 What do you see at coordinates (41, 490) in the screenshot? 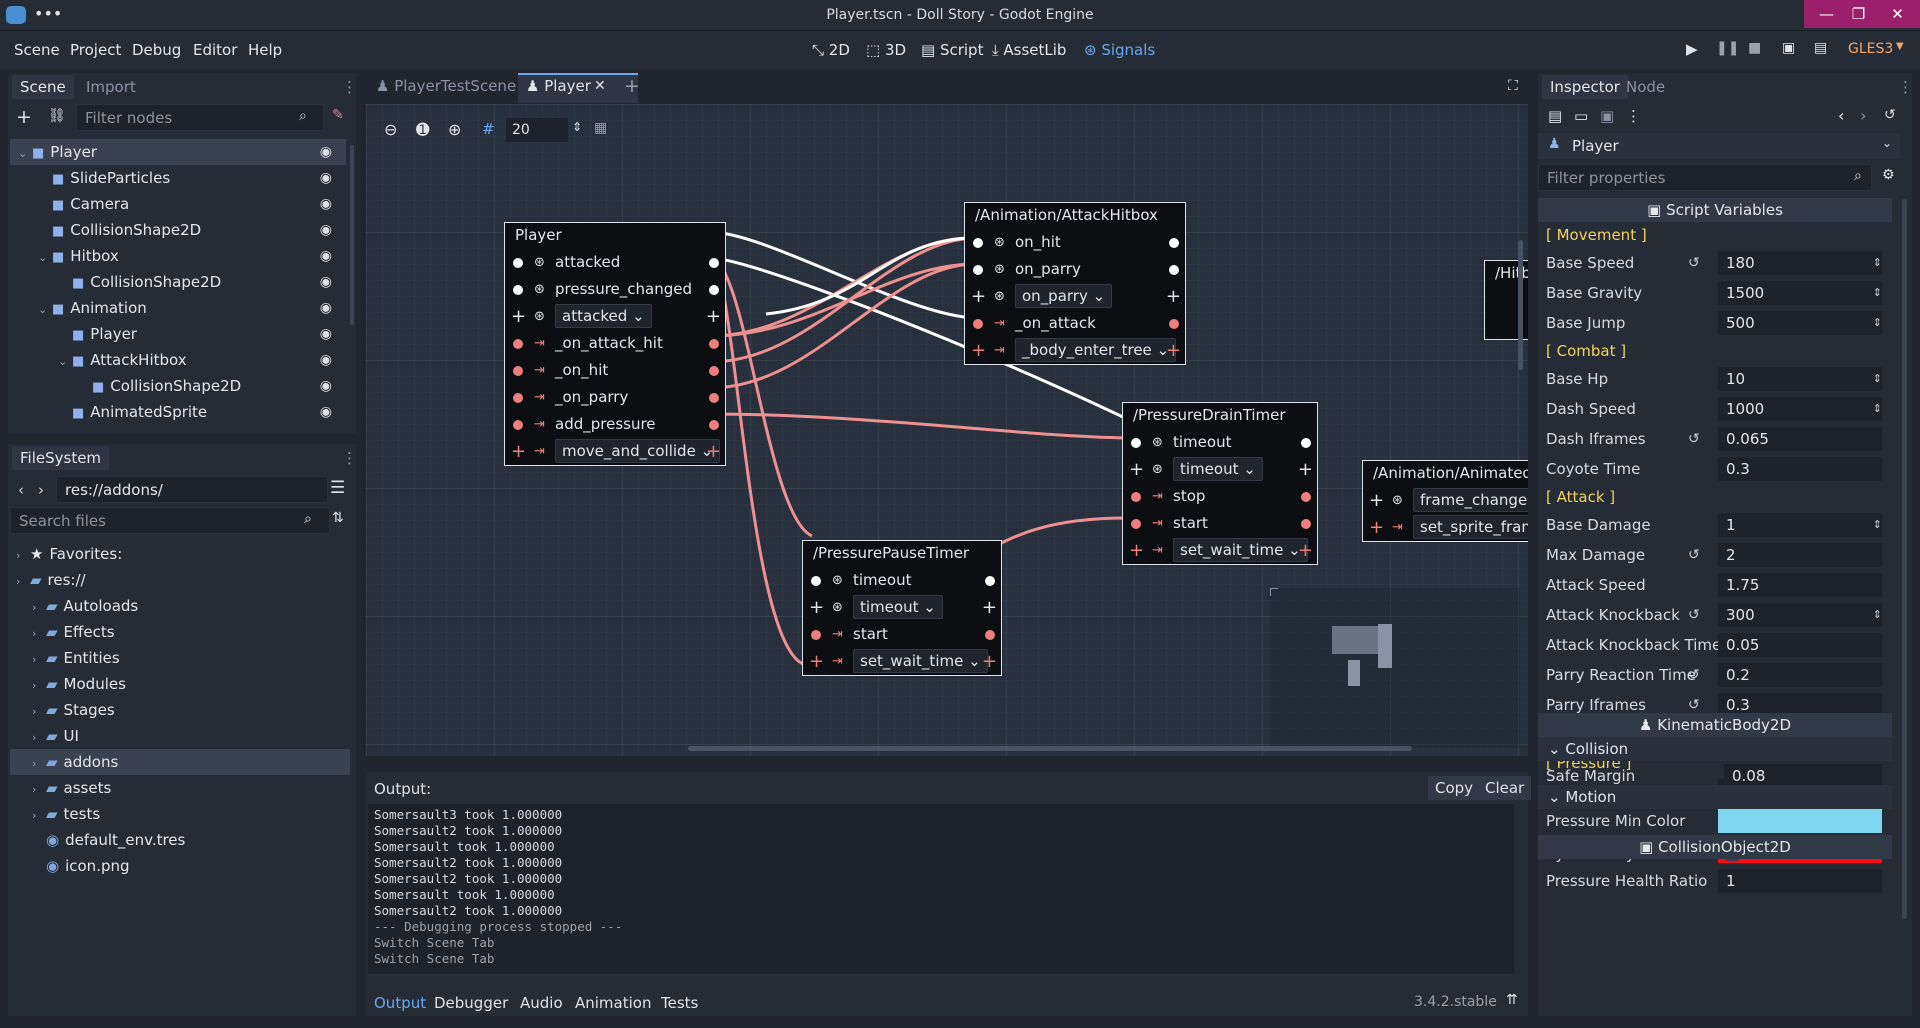
I see `forward-icon: ›` at bounding box center [41, 490].